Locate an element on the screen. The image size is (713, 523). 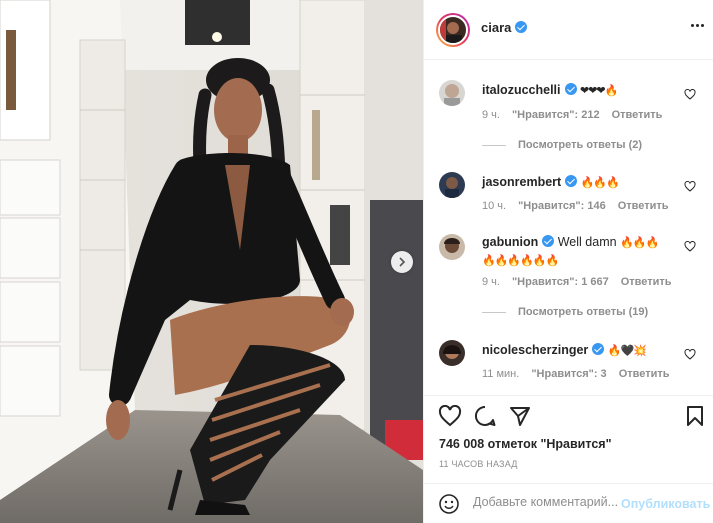
comment-likes-count: "Нравится": 1 667 is located at coordinates (560, 282).